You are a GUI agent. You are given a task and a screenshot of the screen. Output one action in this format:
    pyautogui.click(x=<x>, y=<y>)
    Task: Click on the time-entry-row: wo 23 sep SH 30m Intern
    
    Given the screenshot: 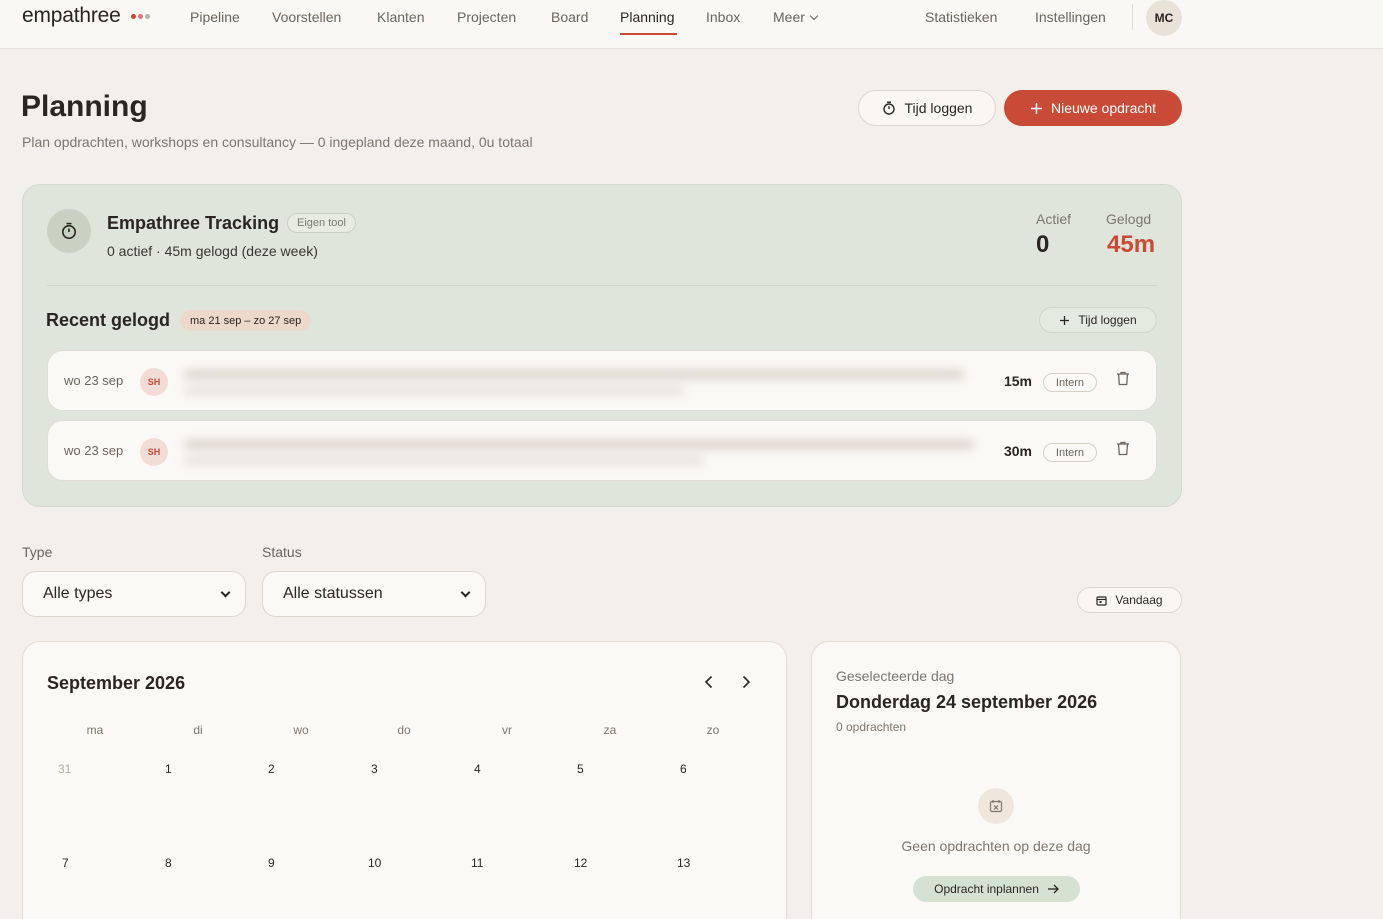 What is the action you would take?
    pyautogui.click(x=602, y=450)
    